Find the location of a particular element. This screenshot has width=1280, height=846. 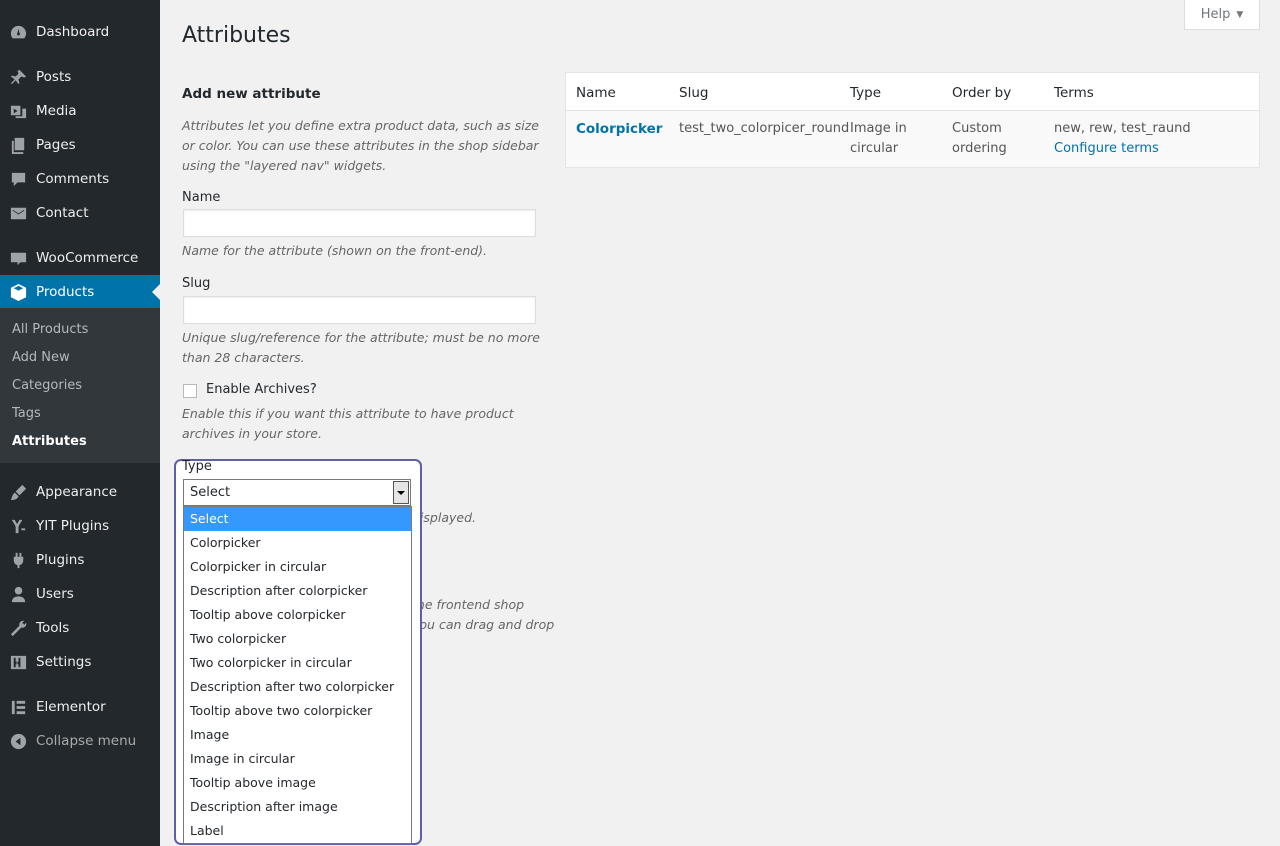

collapse-menu-button: Collapse menu is located at coordinates (80, 741).